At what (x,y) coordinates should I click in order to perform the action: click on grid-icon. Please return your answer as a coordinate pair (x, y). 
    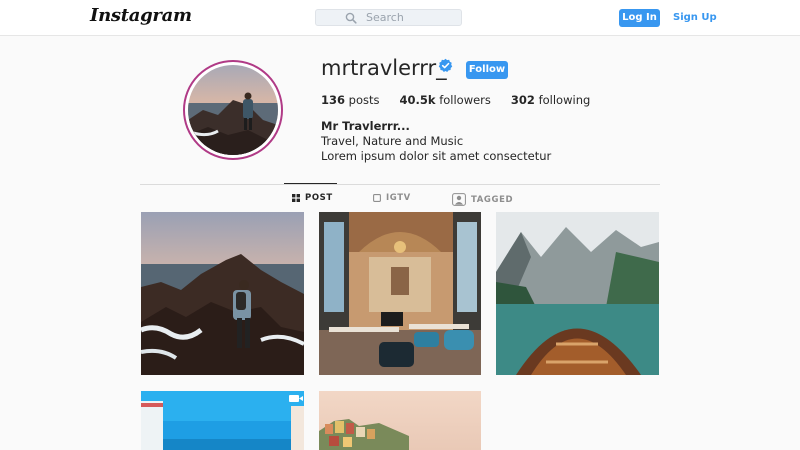
    Looking at the image, I should click on (296, 198).